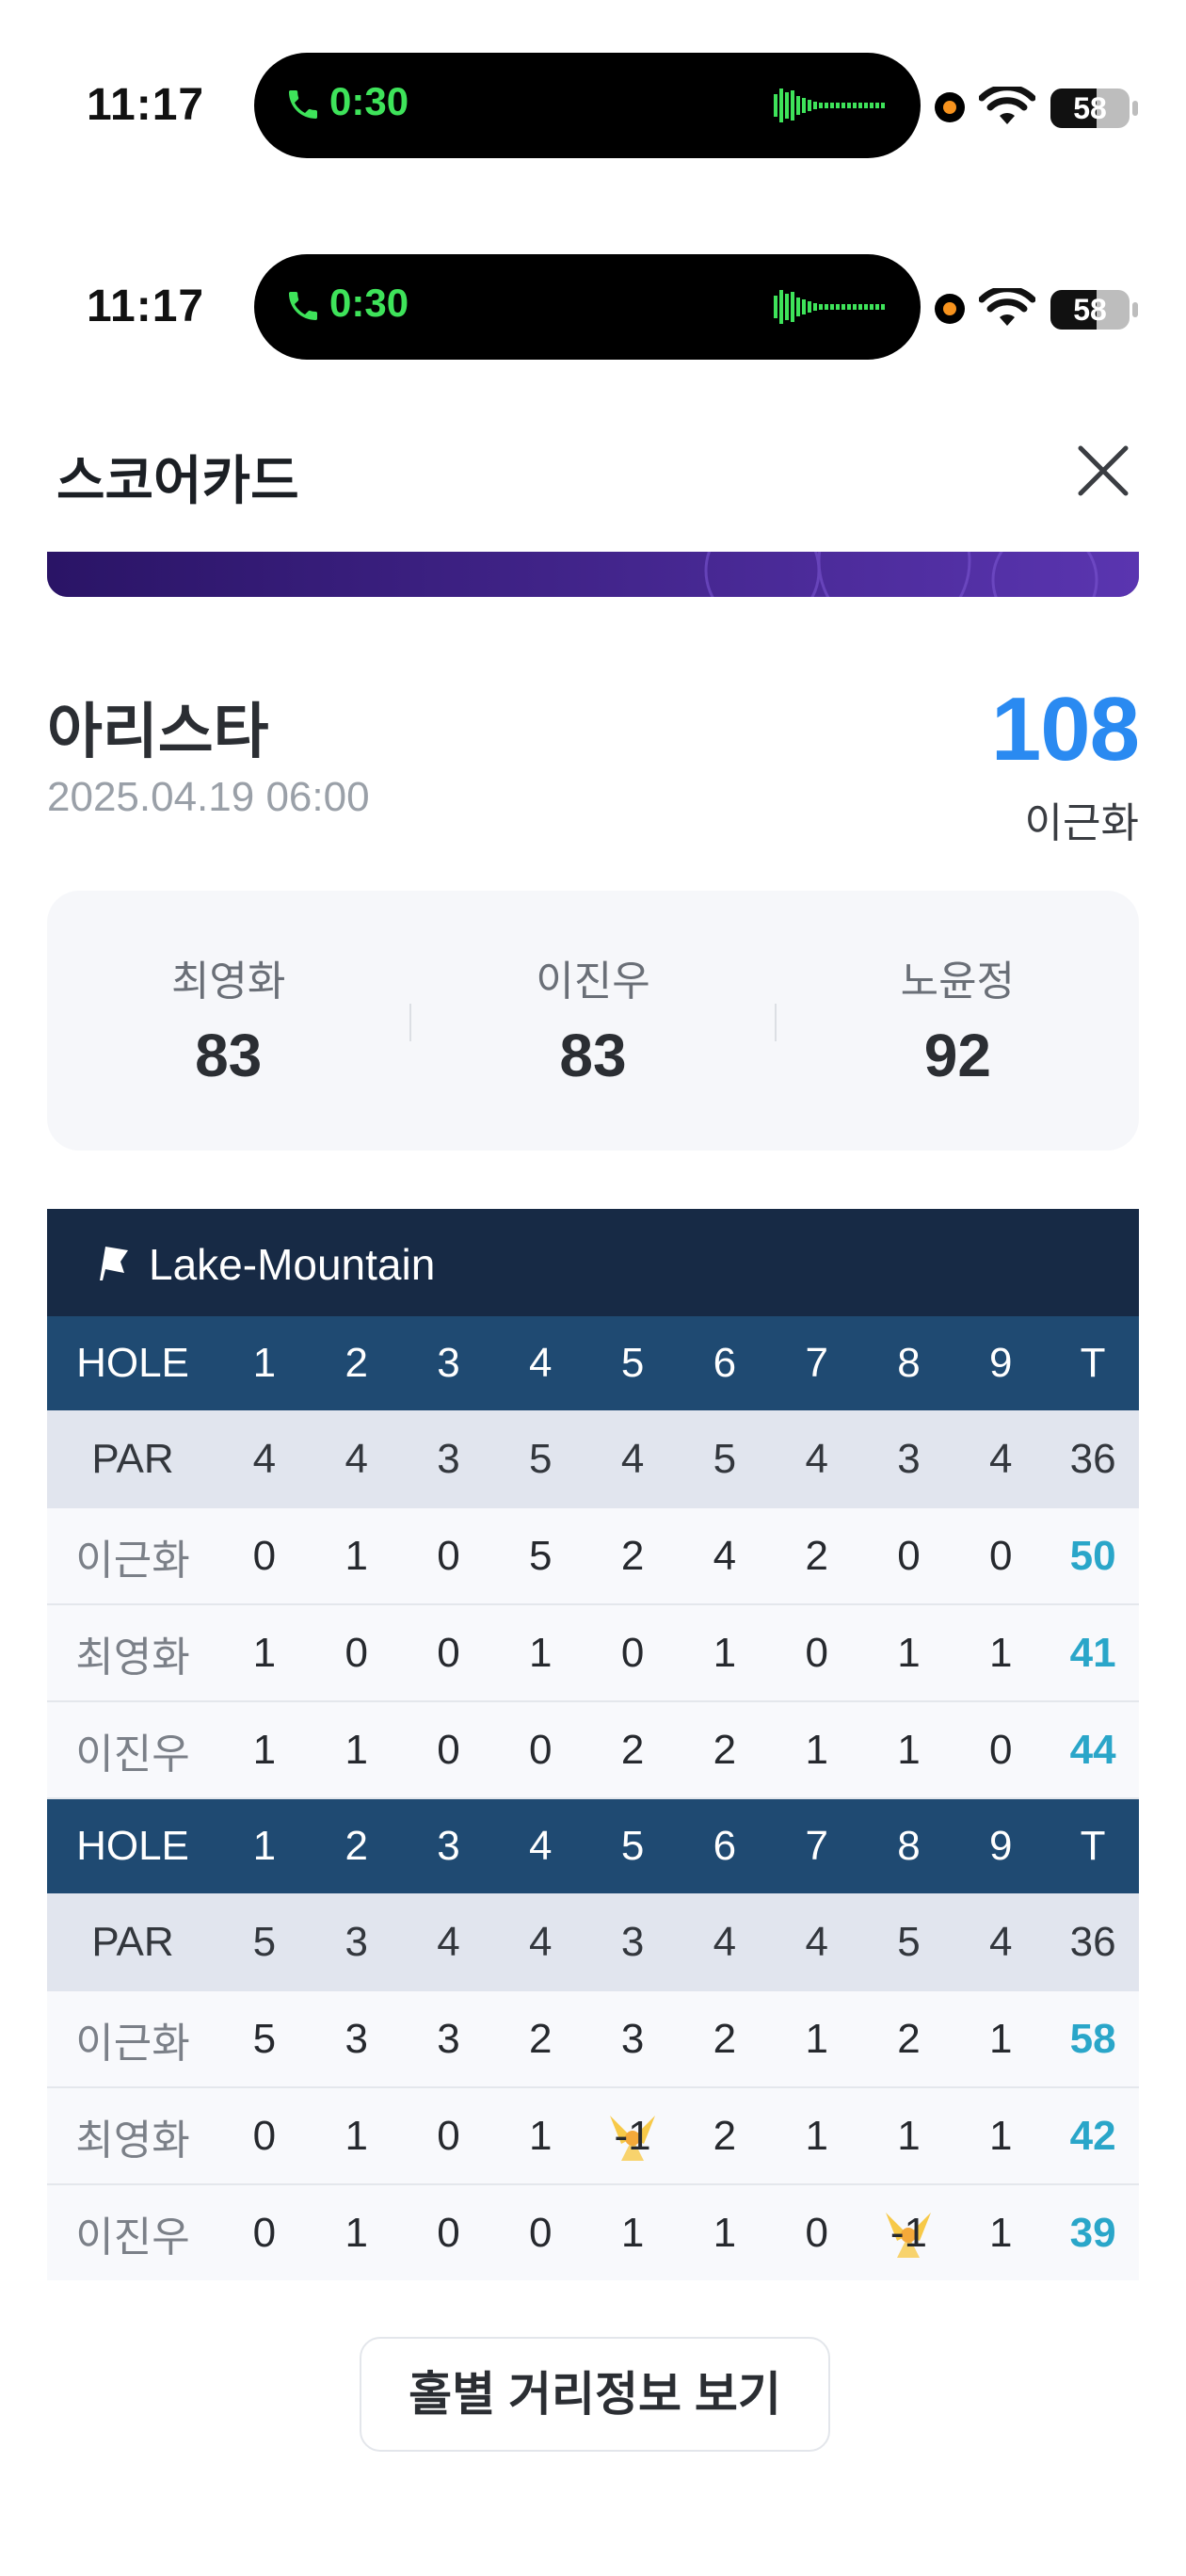 The height and width of the screenshot is (2576, 1186). What do you see at coordinates (1093, 1750) in the screenshot?
I see `player-half-total: 44` at bounding box center [1093, 1750].